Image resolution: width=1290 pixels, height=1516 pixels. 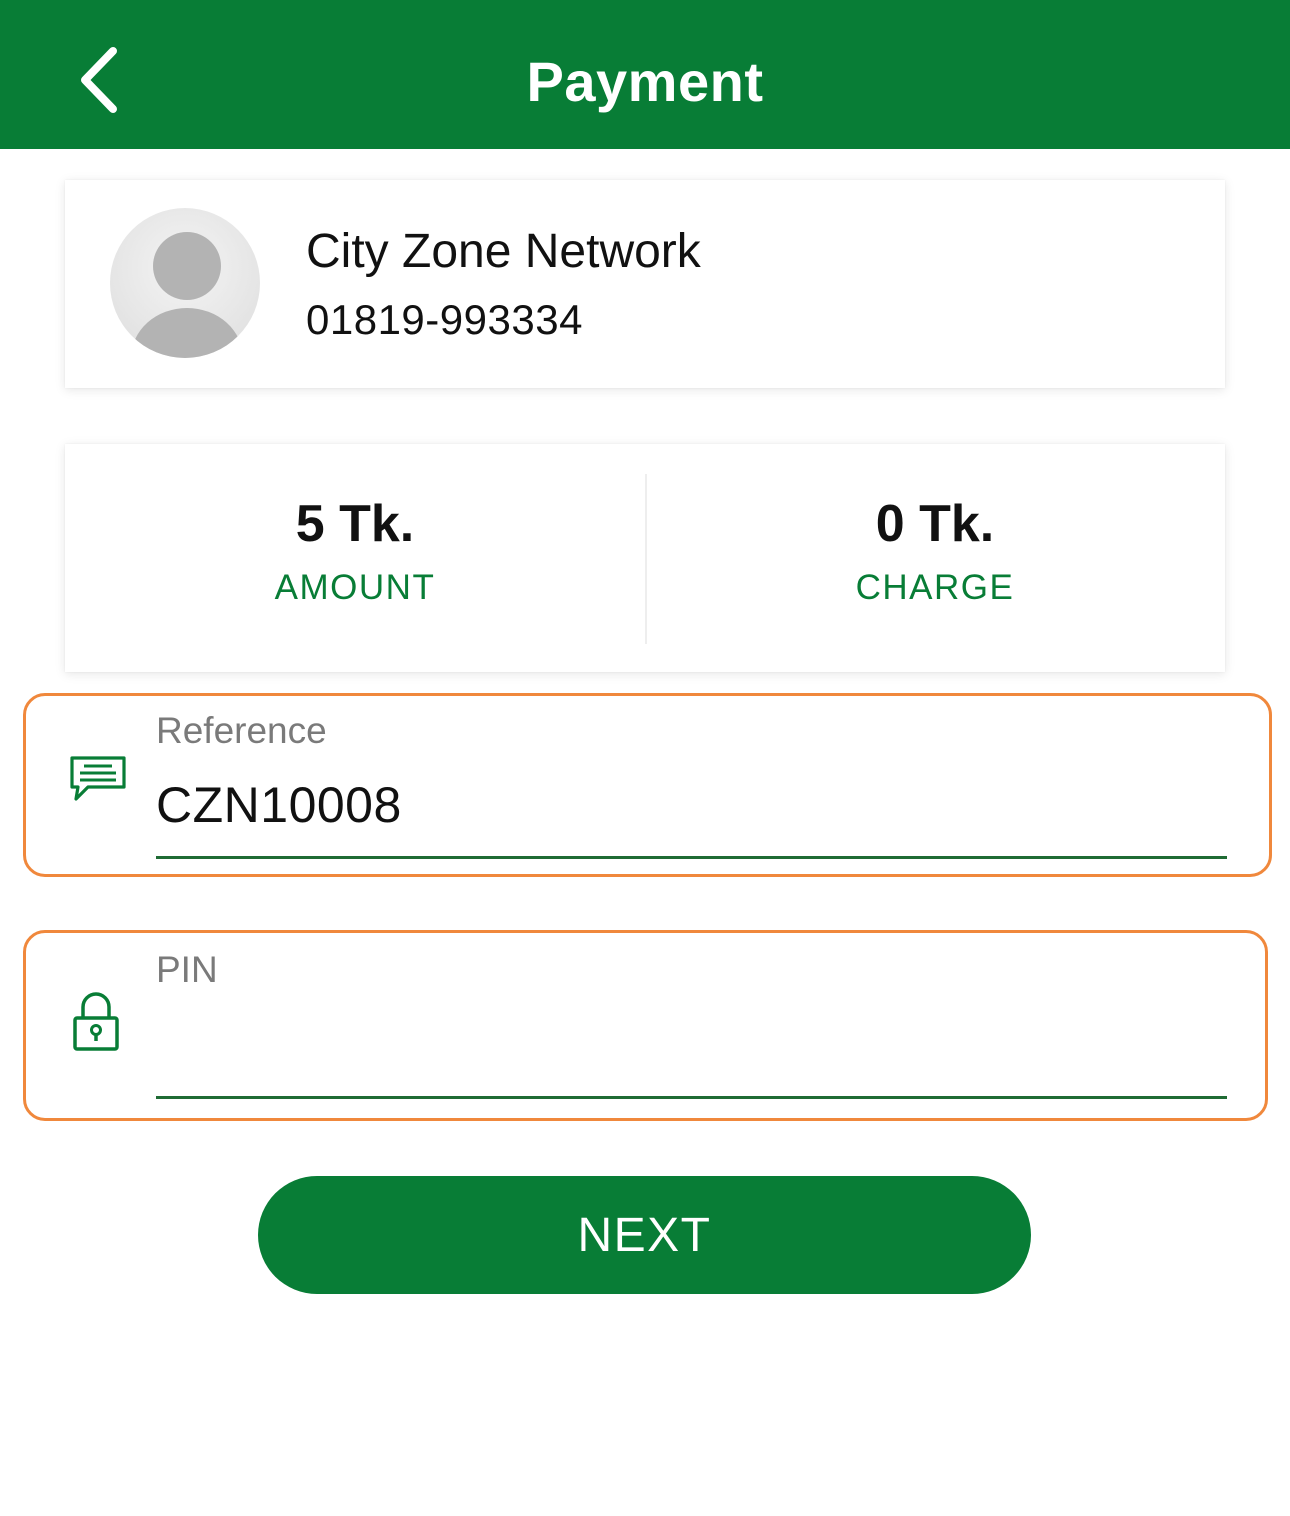 I want to click on reference-field: Reference CZN10008, so click(x=647, y=785).